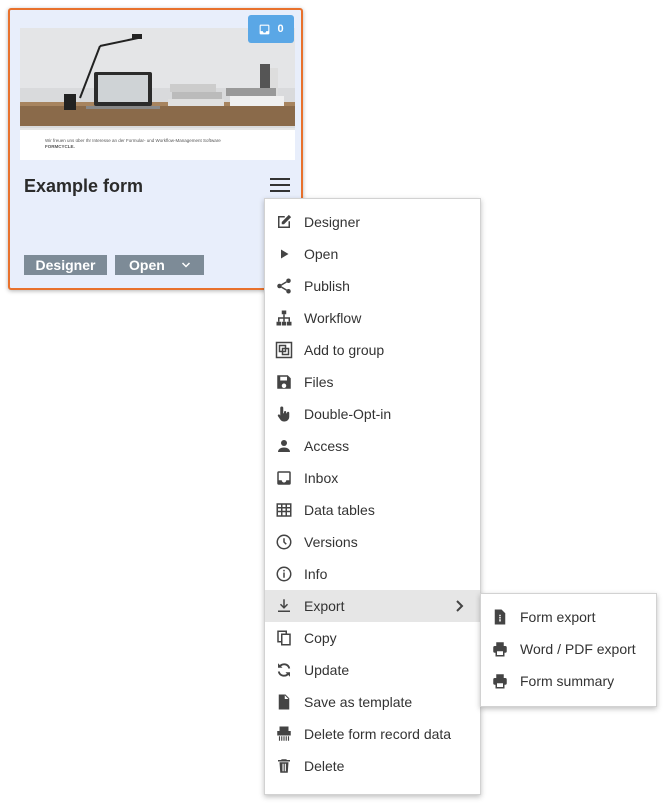 Image resolution: width=667 pixels, height=803 pixels. Describe the element at coordinates (372, 286) in the screenshot. I see `menu-item-publish: Publish` at that location.